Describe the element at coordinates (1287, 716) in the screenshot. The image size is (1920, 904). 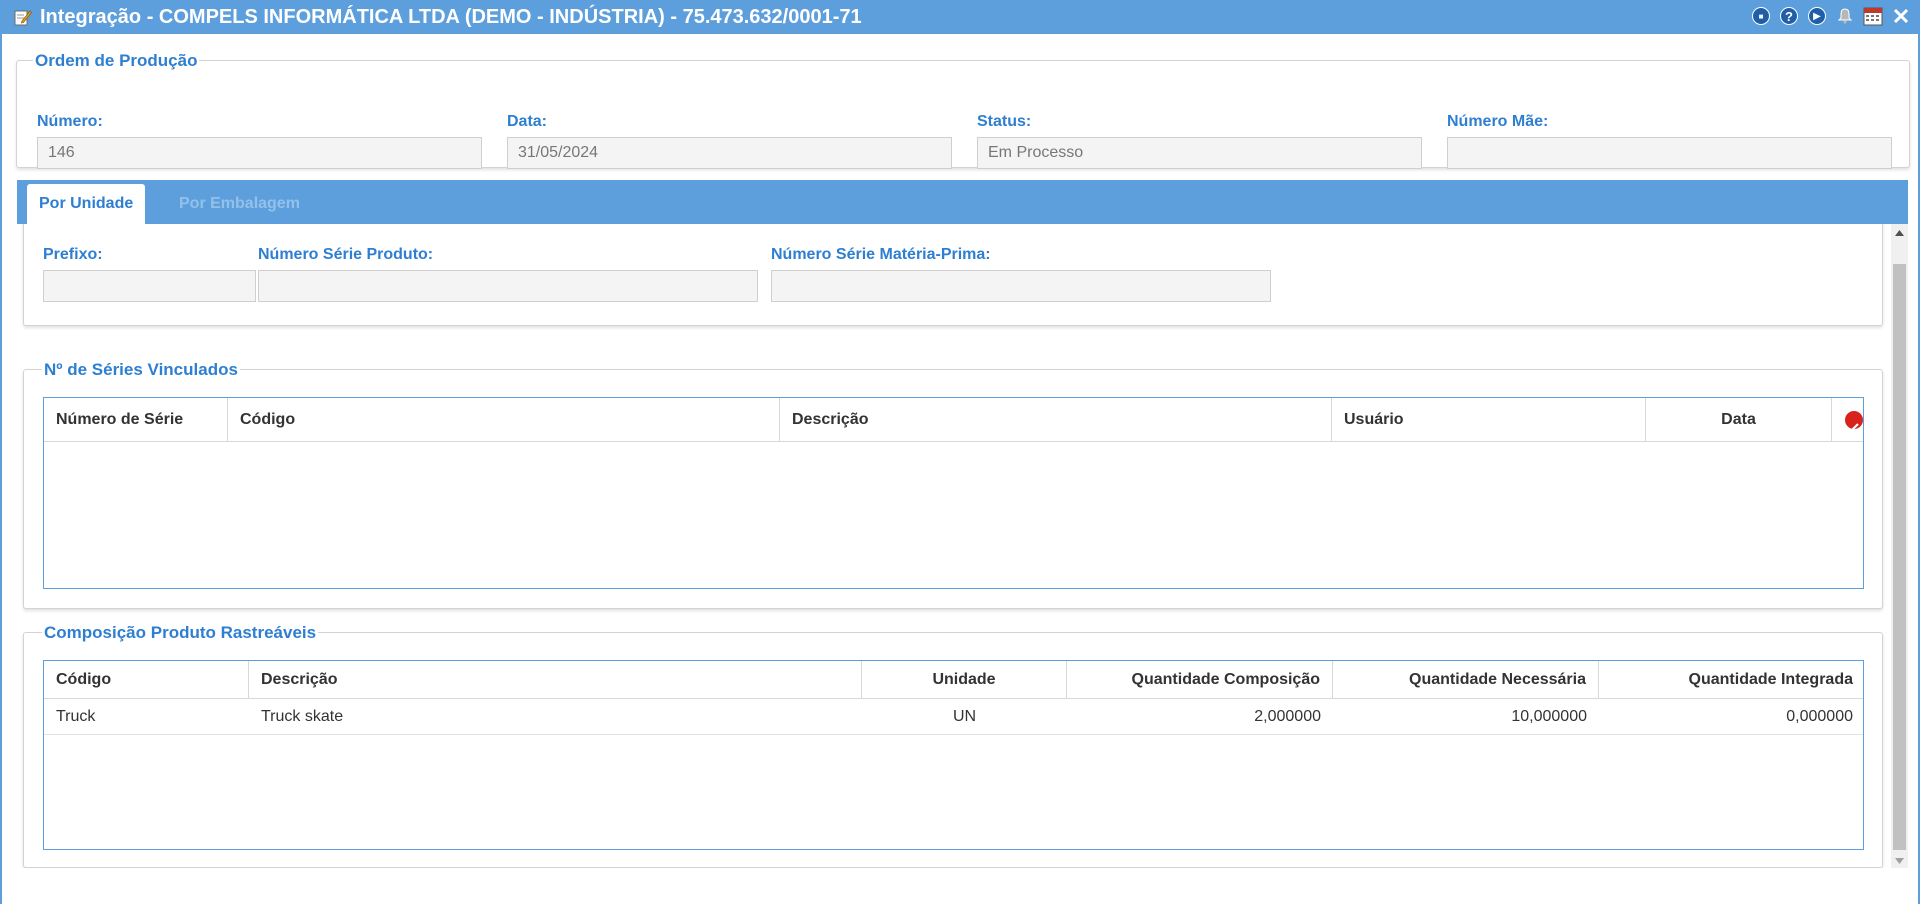
I see `cell-quantidade-composicao: 2,000000` at that location.